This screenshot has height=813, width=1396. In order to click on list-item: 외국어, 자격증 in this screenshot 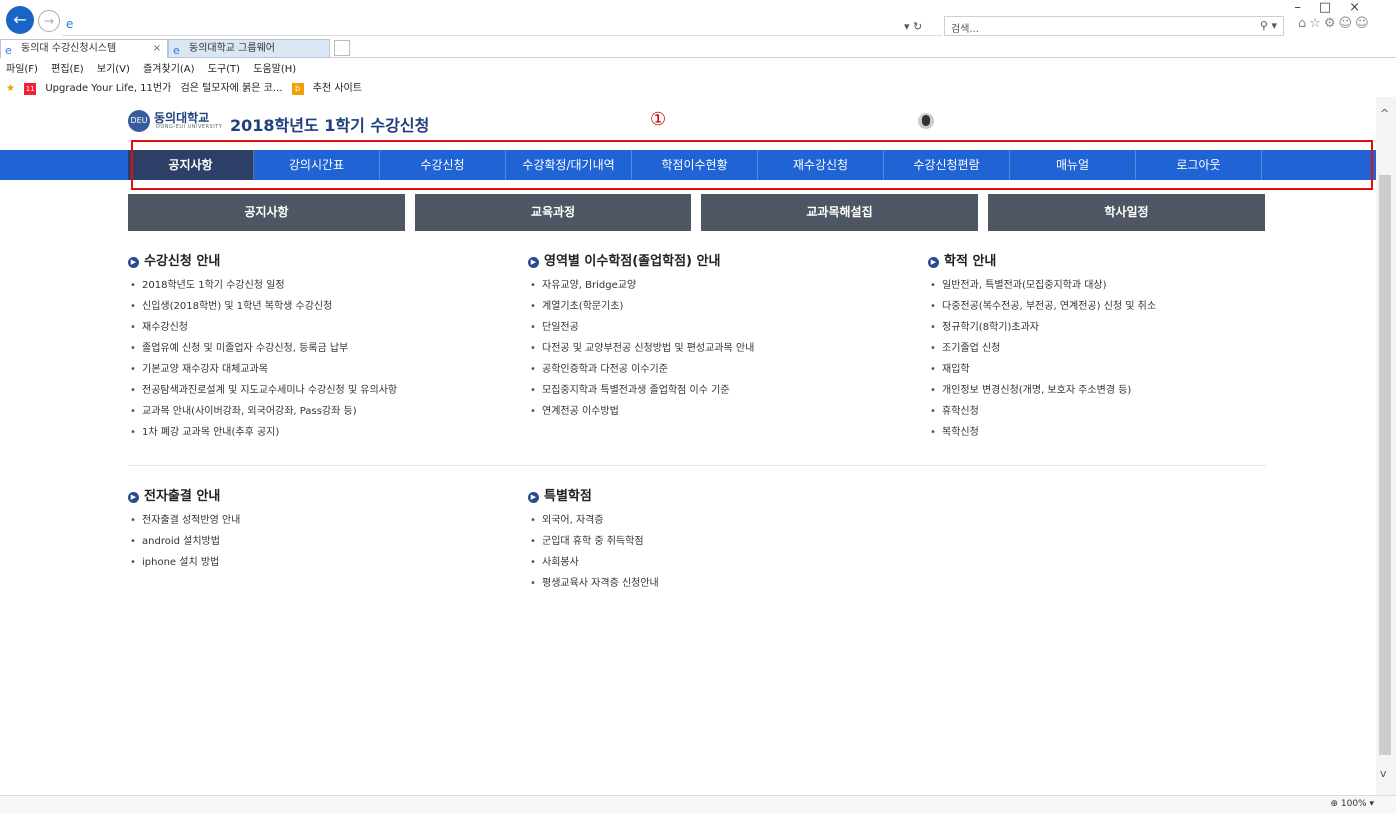, I will do `click(718, 520)`.